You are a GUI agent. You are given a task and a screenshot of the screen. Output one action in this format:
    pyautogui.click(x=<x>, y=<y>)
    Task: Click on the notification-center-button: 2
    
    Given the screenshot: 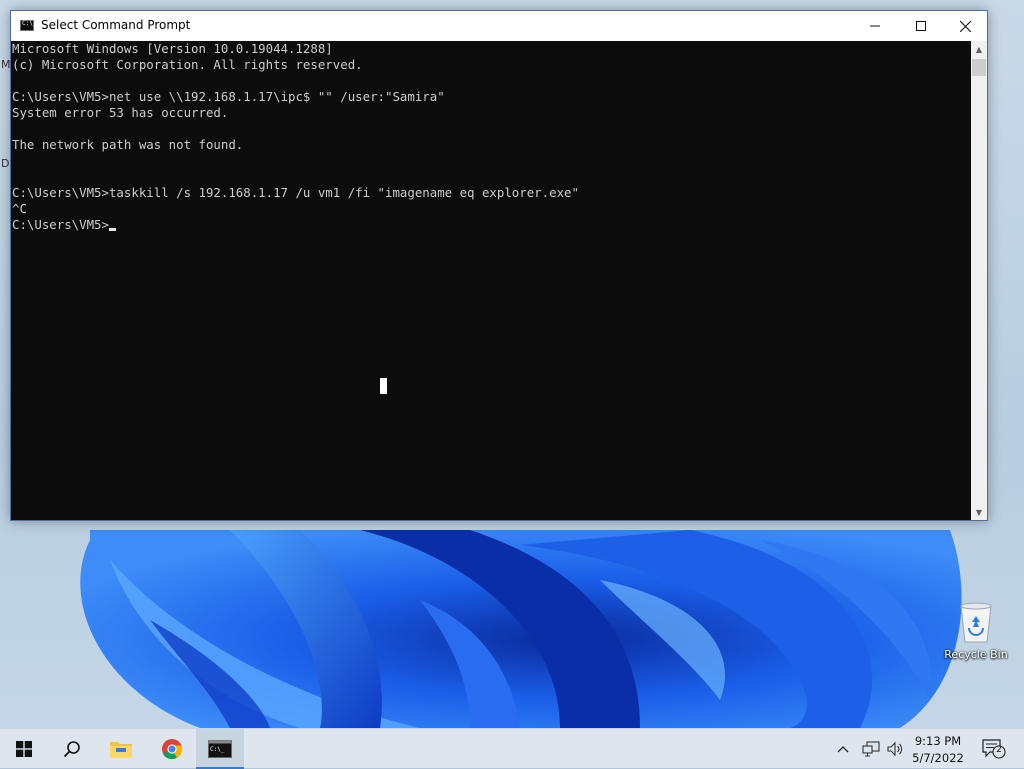 What is the action you would take?
    pyautogui.click(x=994, y=751)
    